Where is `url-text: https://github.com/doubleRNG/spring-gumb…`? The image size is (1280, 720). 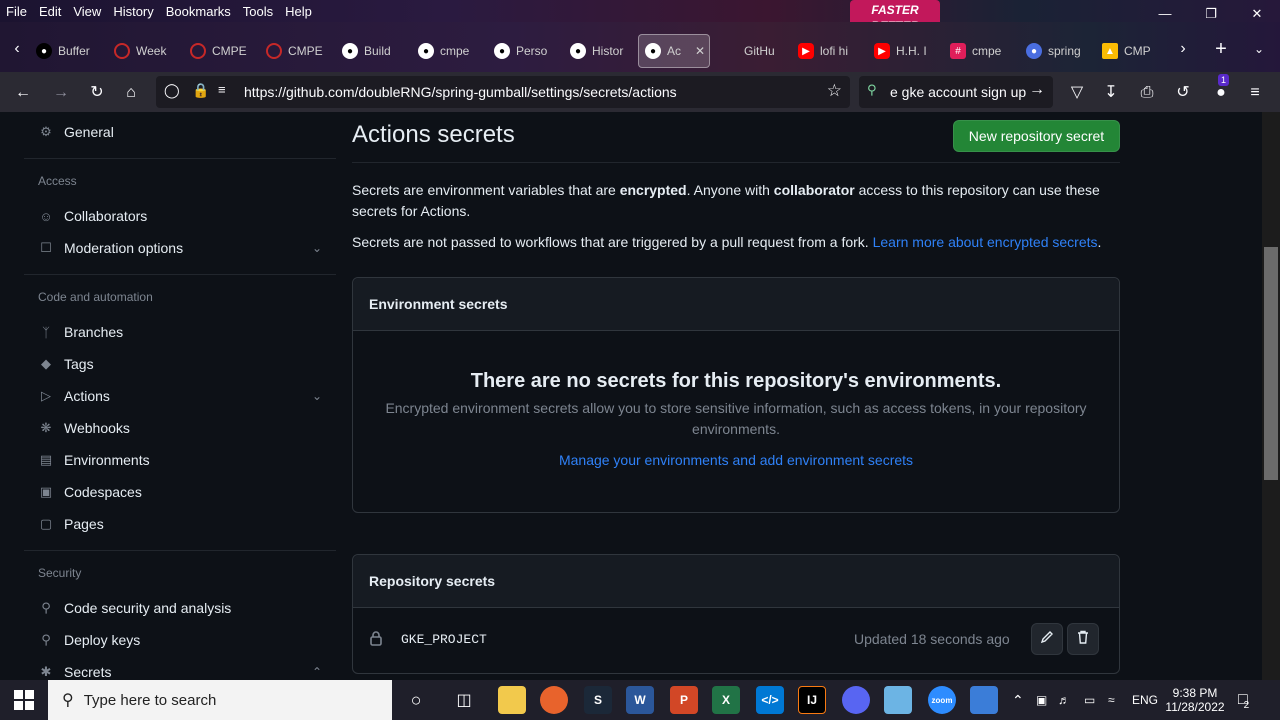
url-text: https://github.com/doubleRNG/spring-gumb… is located at coordinates (460, 92).